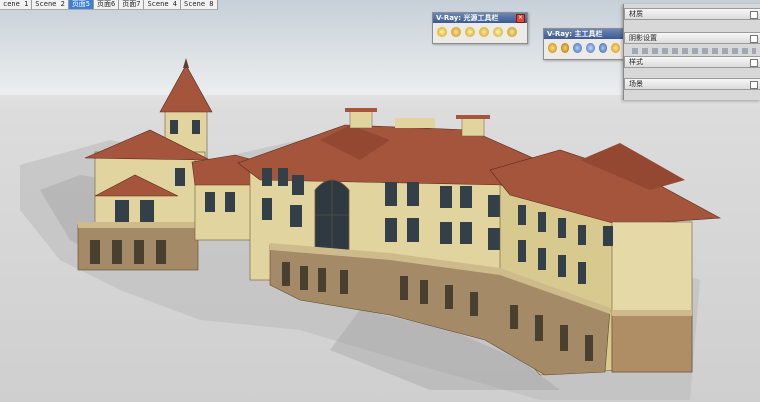  What do you see at coordinates (692, 38) in the screenshot?
I see `tray-panel-shadows: 阴影设置` at bounding box center [692, 38].